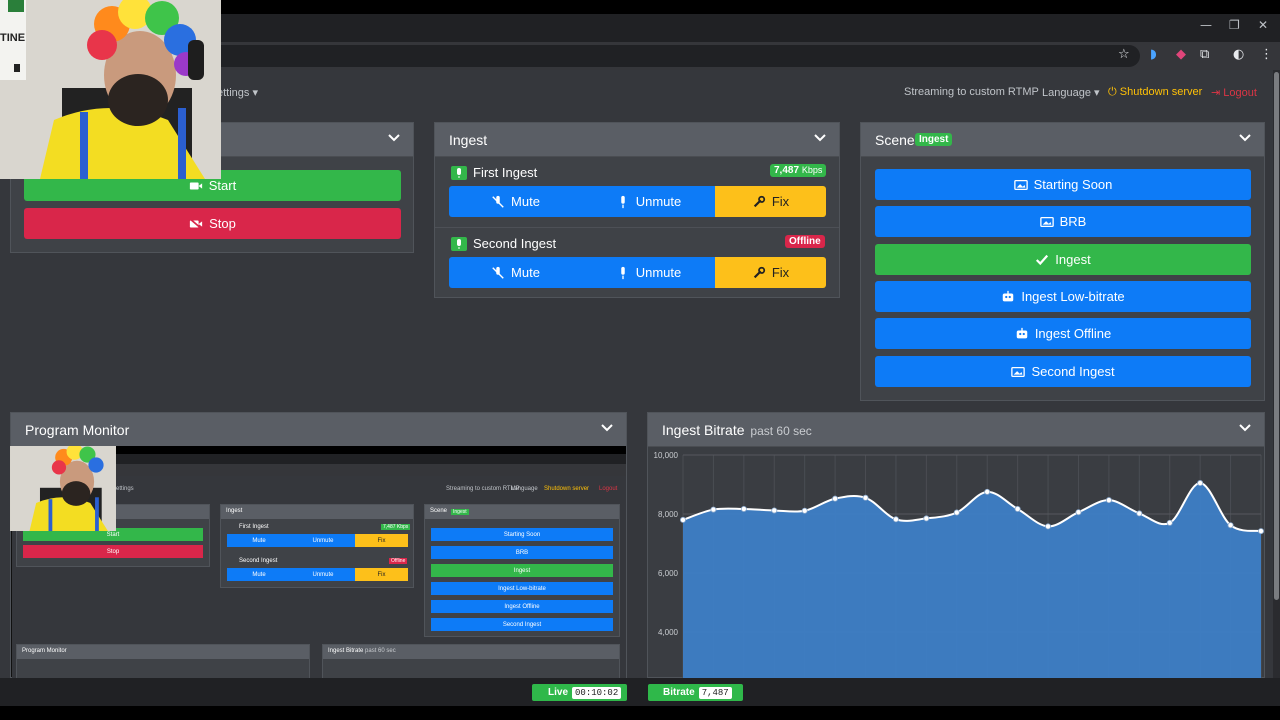 Image resolution: width=1280 pixels, height=720 pixels. I want to click on scene-ingest-offline-button: Ingest Offline, so click(1063, 333).